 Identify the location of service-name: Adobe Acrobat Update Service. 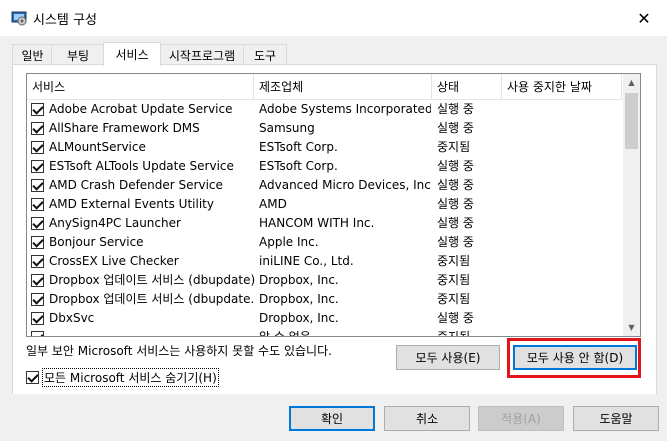
(141, 109).